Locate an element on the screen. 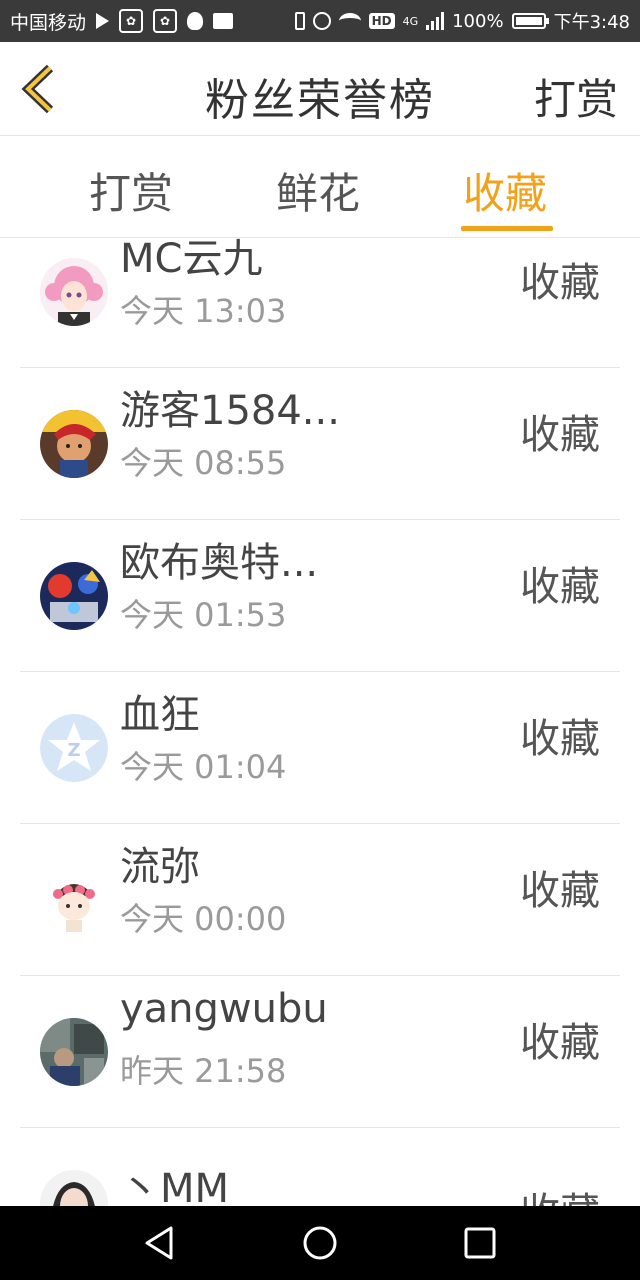 This screenshot has height=1280, width=640. image-icon is located at coordinates (223, 21).